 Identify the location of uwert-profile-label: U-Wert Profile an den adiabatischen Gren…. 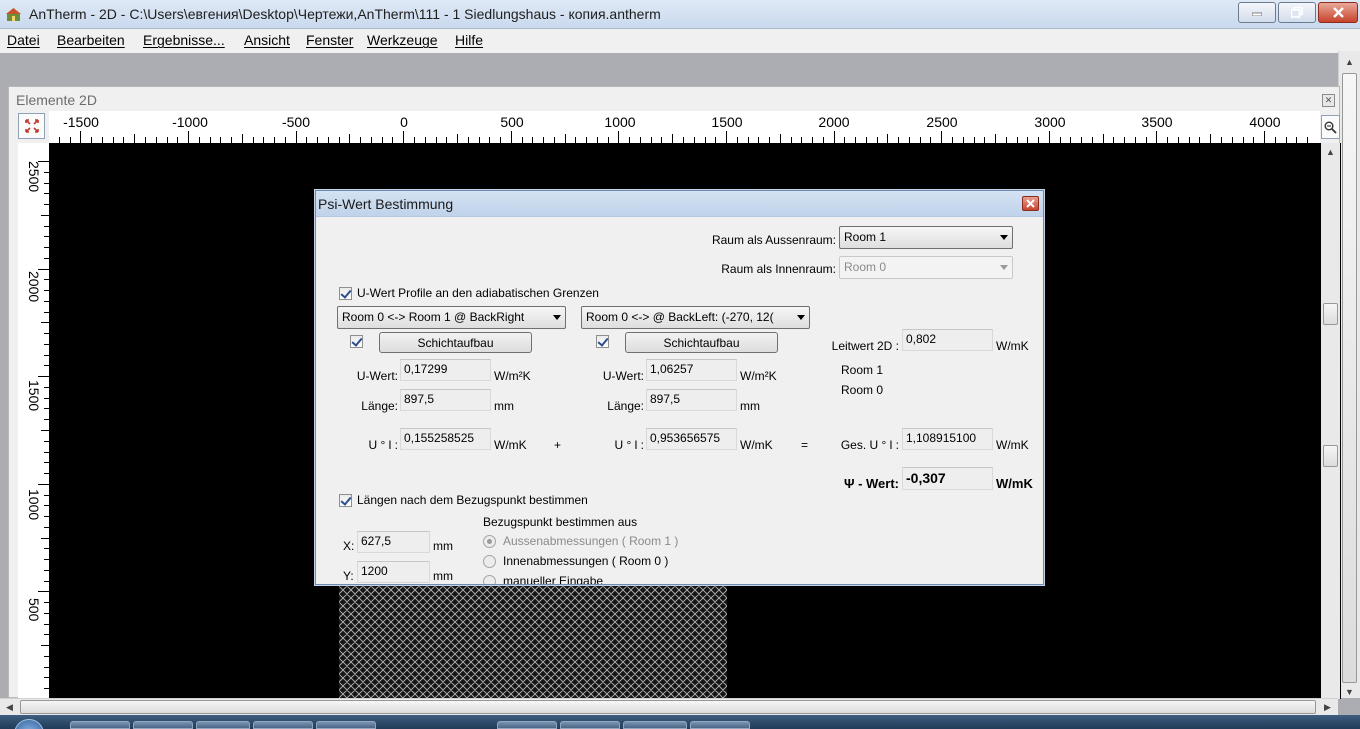
(478, 293).